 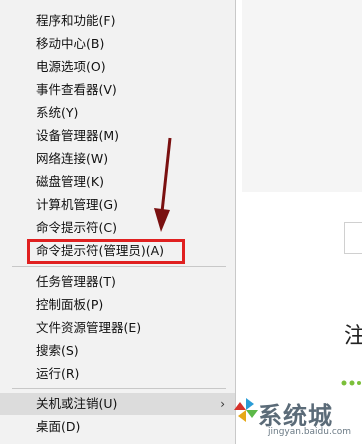 What do you see at coordinates (166, 175) in the screenshot?
I see `annotation-arrow-shaft` at bounding box center [166, 175].